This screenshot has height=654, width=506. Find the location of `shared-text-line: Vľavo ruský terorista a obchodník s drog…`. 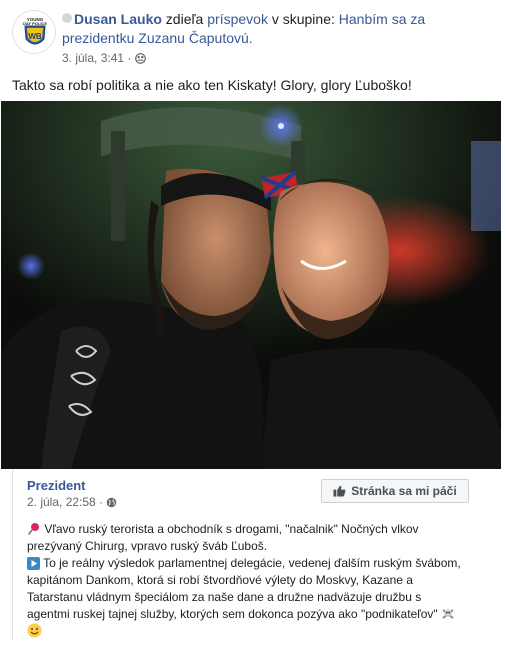

shared-text-line: Vľavo ruský terorista a obchodník s drog… is located at coordinates (259, 529).